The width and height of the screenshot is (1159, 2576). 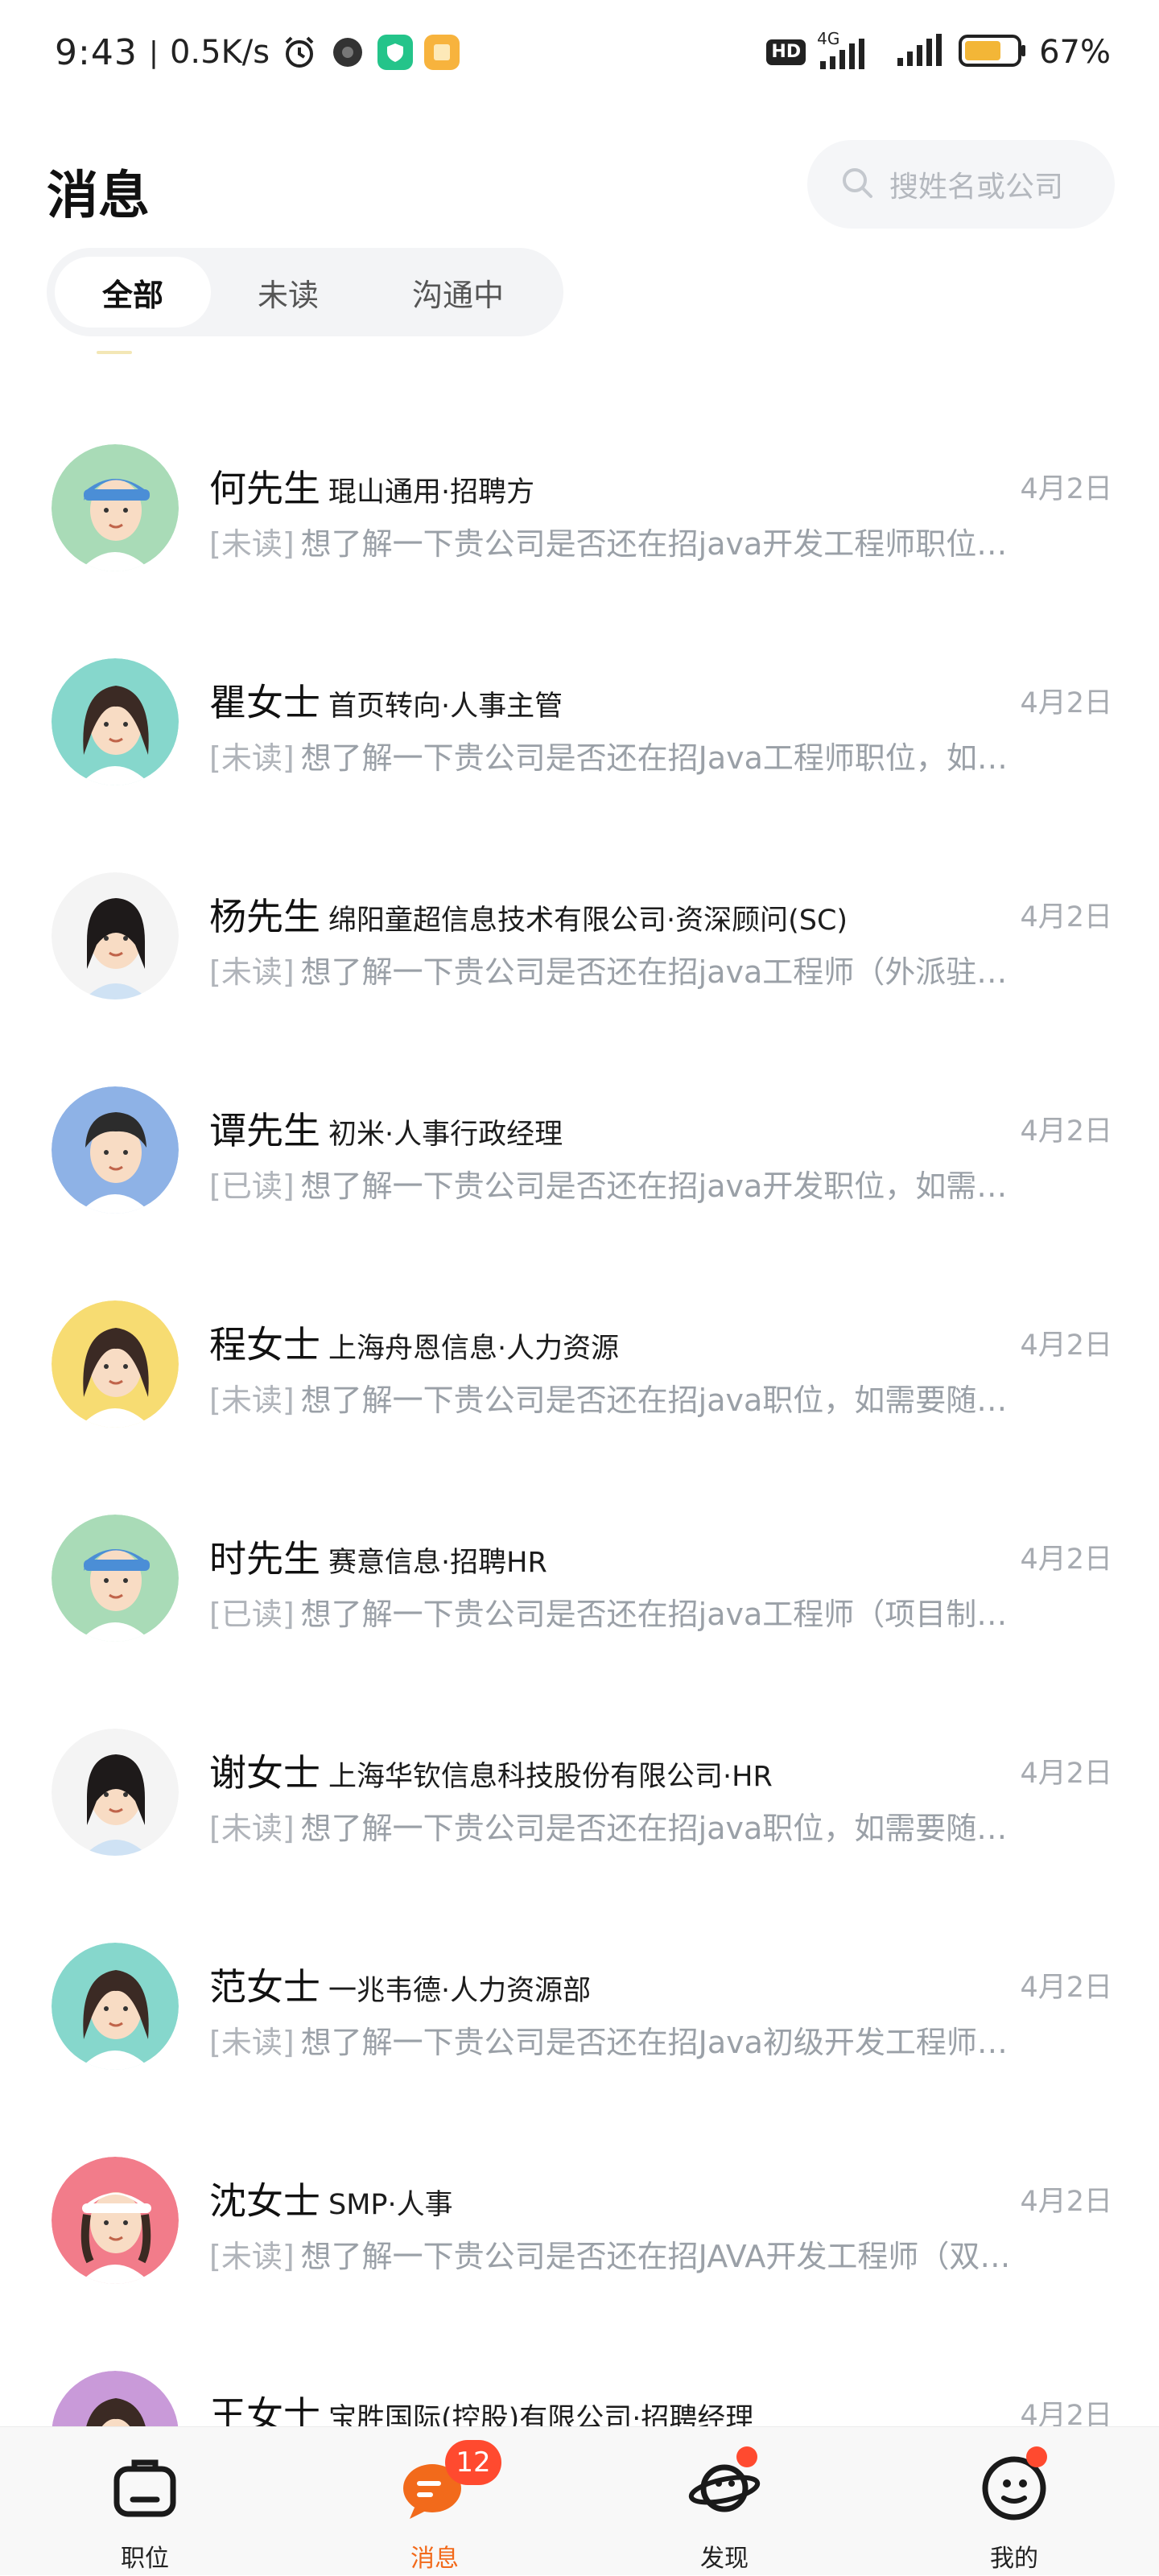 I want to click on contact-name: 时先生, so click(x=264, y=1559).